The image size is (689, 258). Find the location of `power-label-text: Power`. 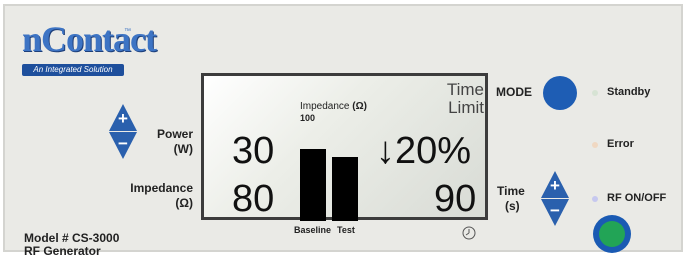

power-label-text: Power is located at coordinates (174, 134).